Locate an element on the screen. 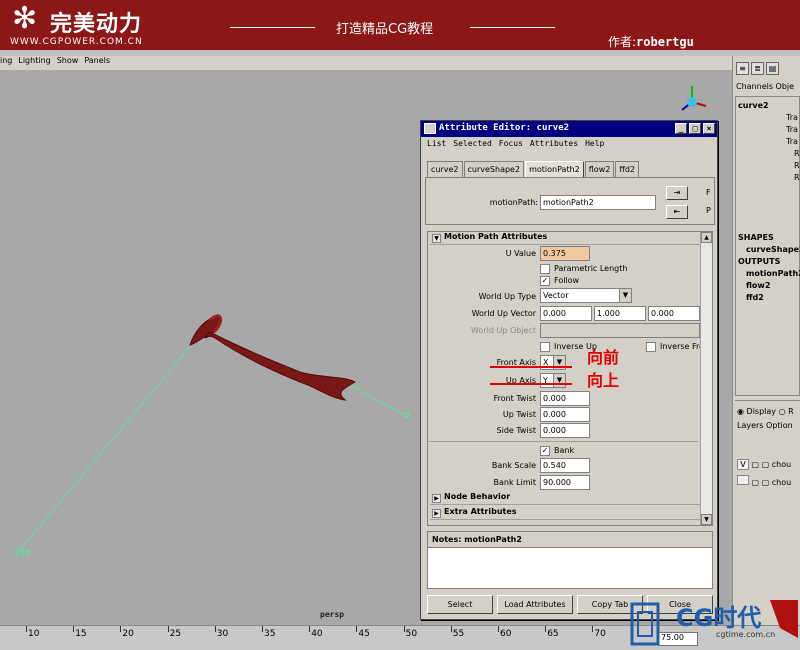 The width and height of the screenshot is (800, 650). world-up-type-select: Vector ▼ is located at coordinates (586, 295).